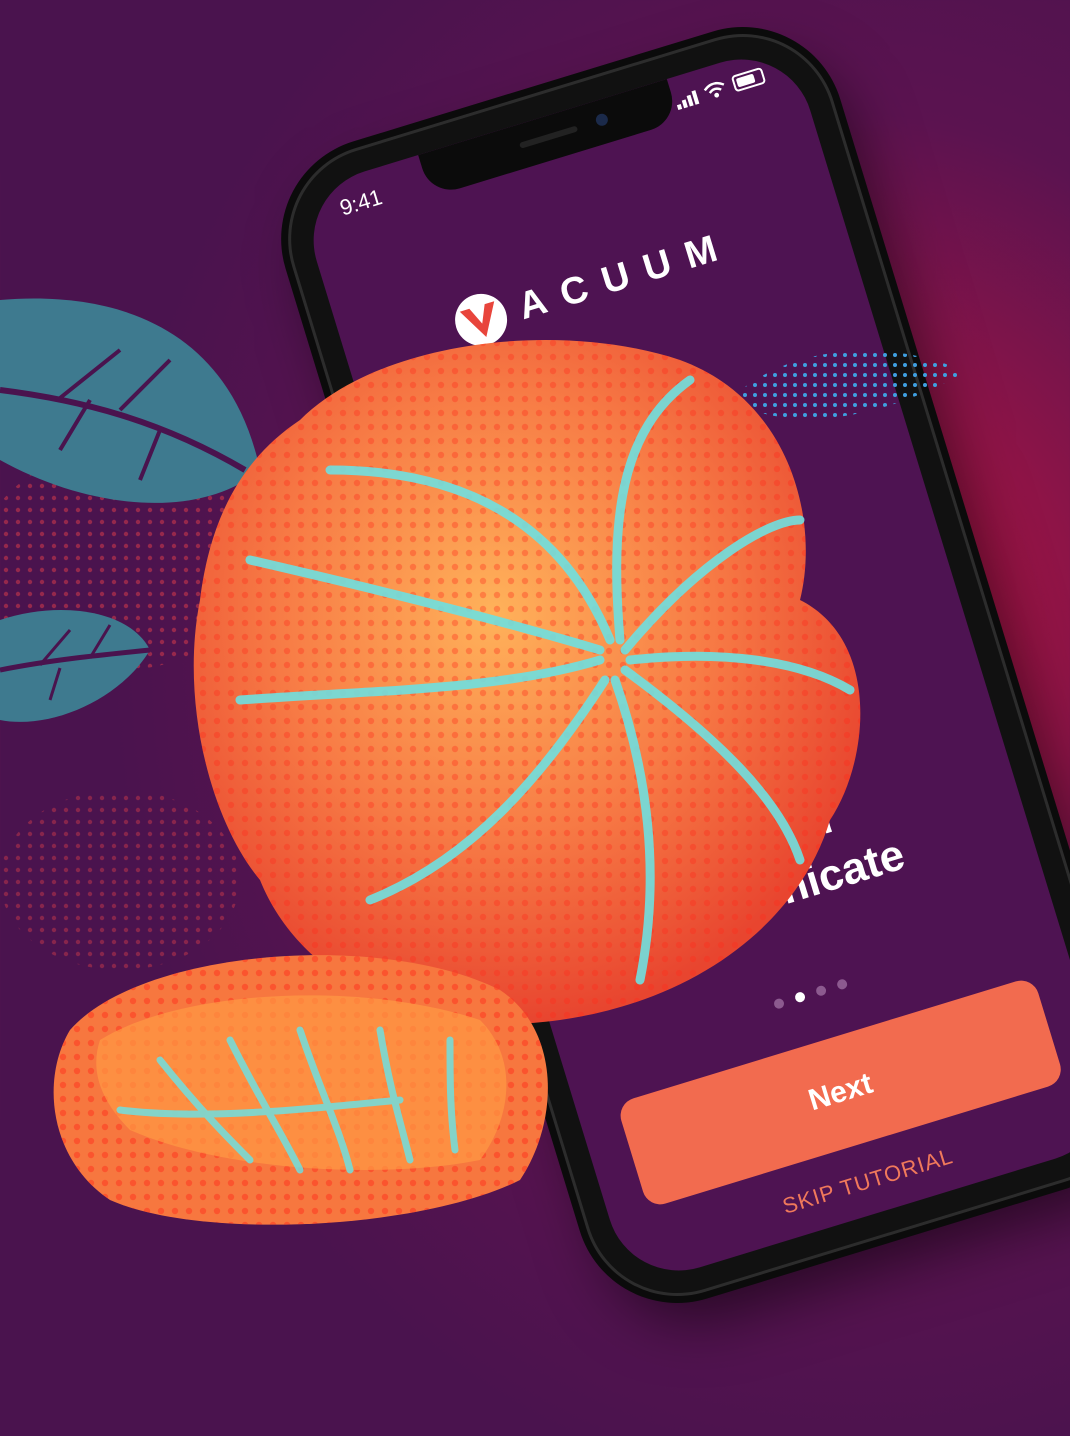  Describe the element at coordinates (549, 137) in the screenshot. I see `speaker-grille` at that location.